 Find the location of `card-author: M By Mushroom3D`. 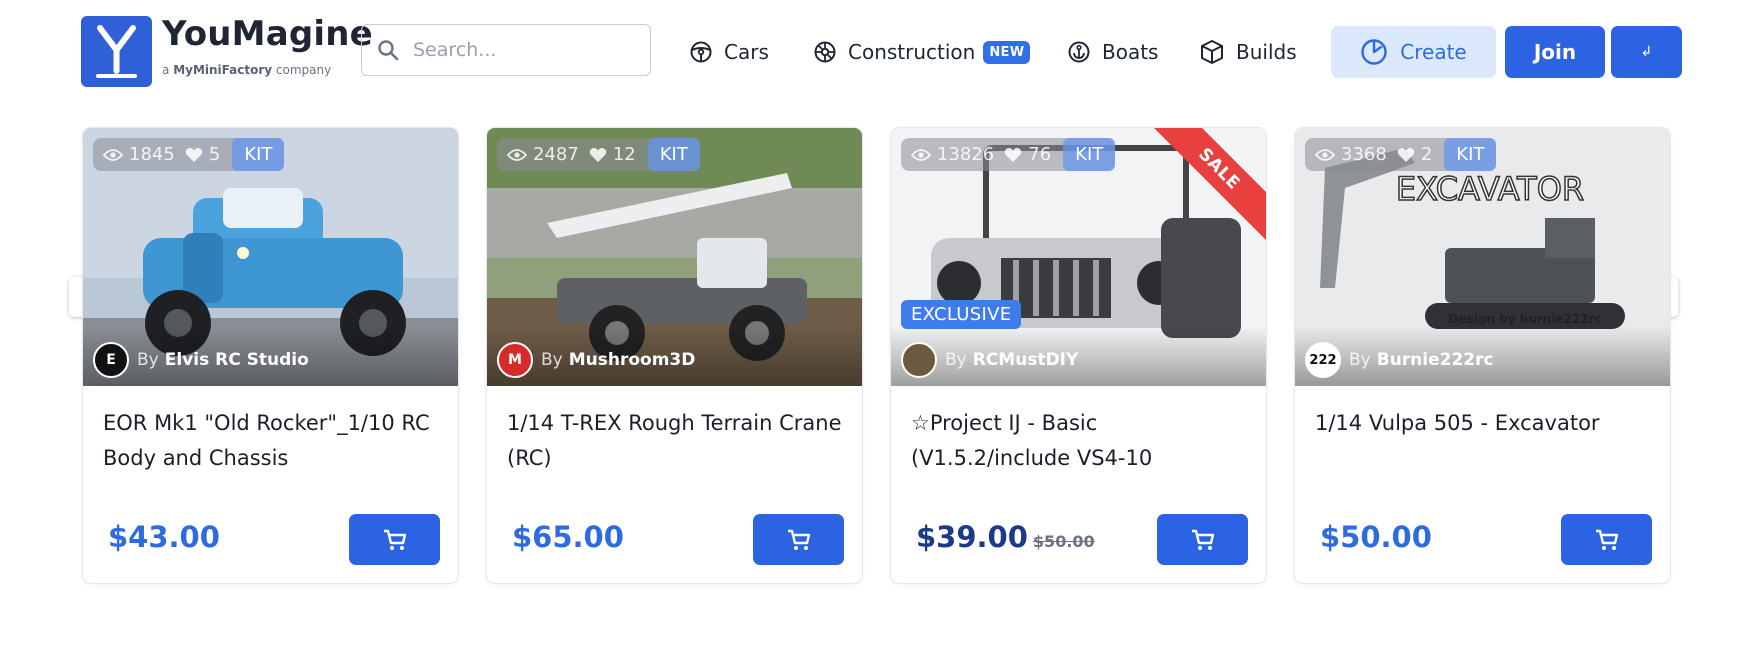

card-author: M By Mushroom3D is located at coordinates (596, 360).